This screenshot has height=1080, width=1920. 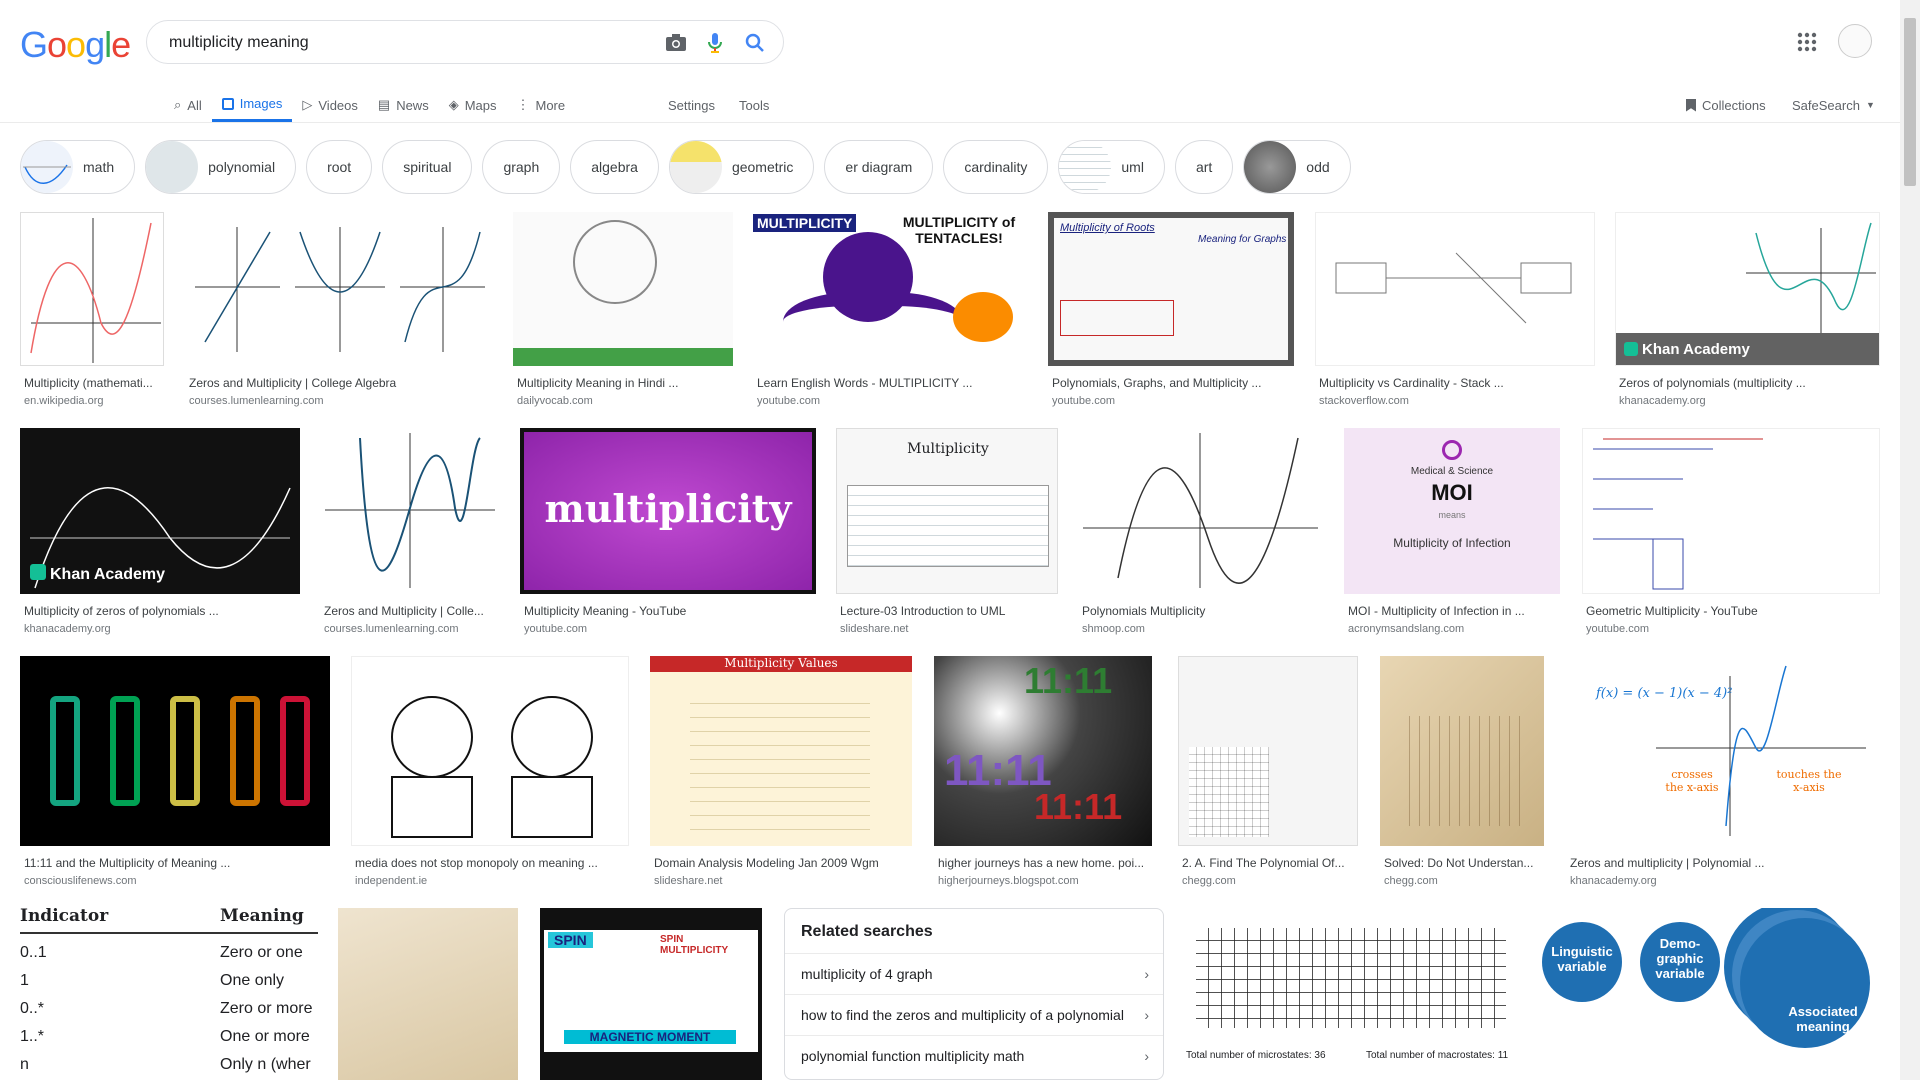 I want to click on chip-label: geometric, so click(x=762, y=167).